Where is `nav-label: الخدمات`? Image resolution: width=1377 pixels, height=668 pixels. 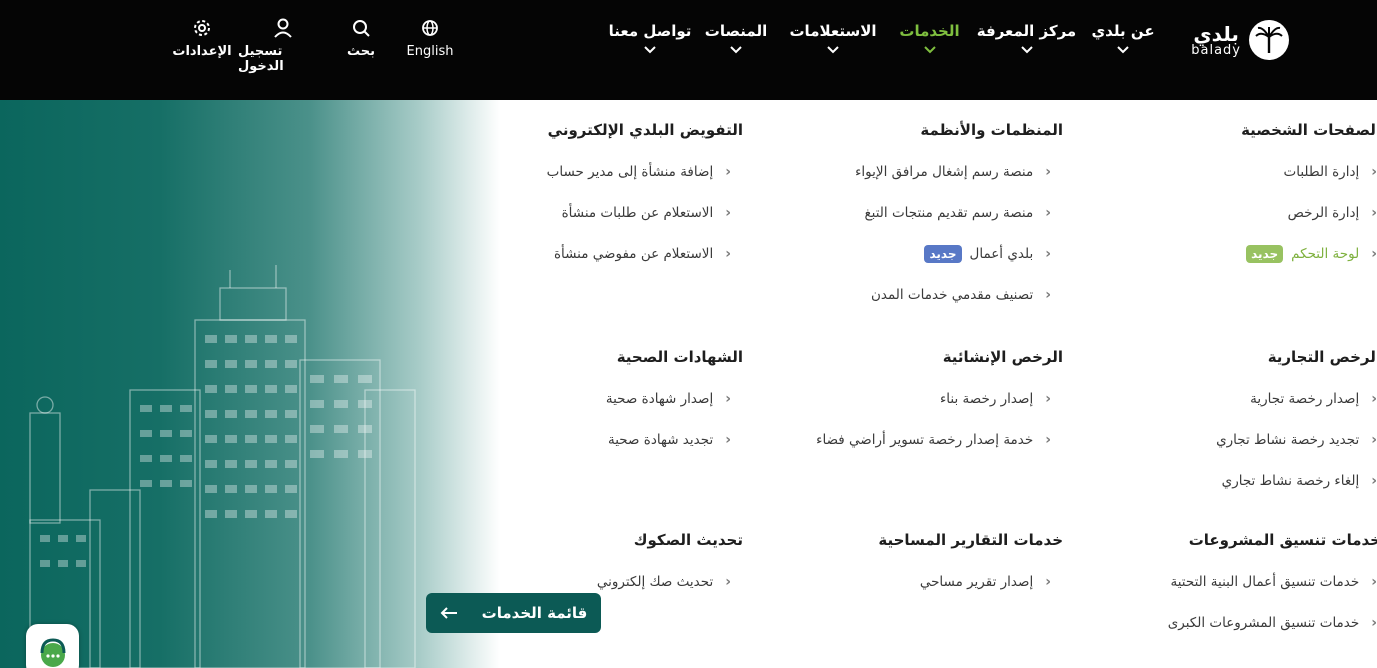
nav-label: الخدمات is located at coordinates (929, 31).